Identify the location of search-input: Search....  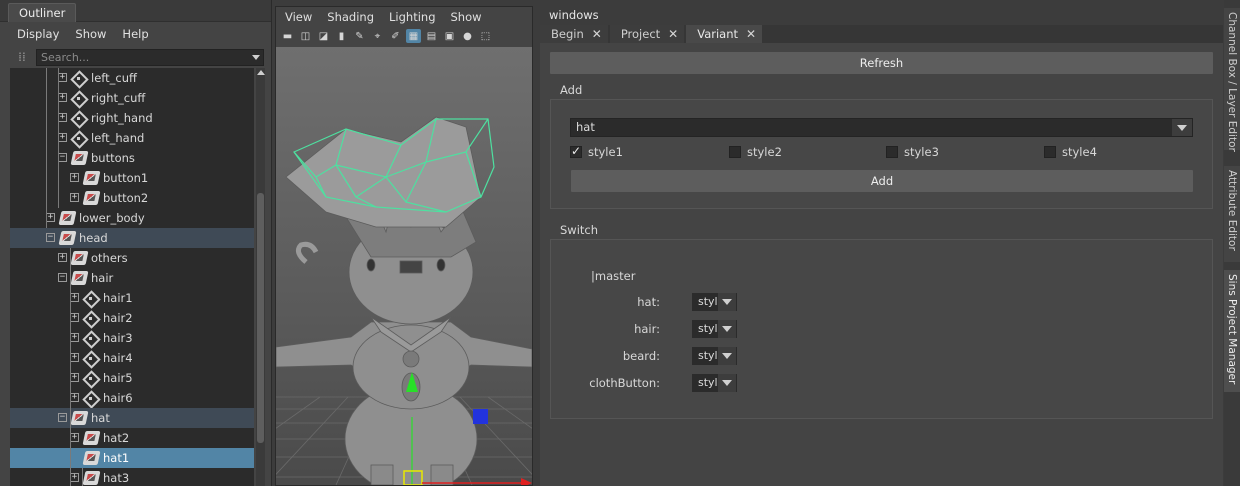
(150, 57).